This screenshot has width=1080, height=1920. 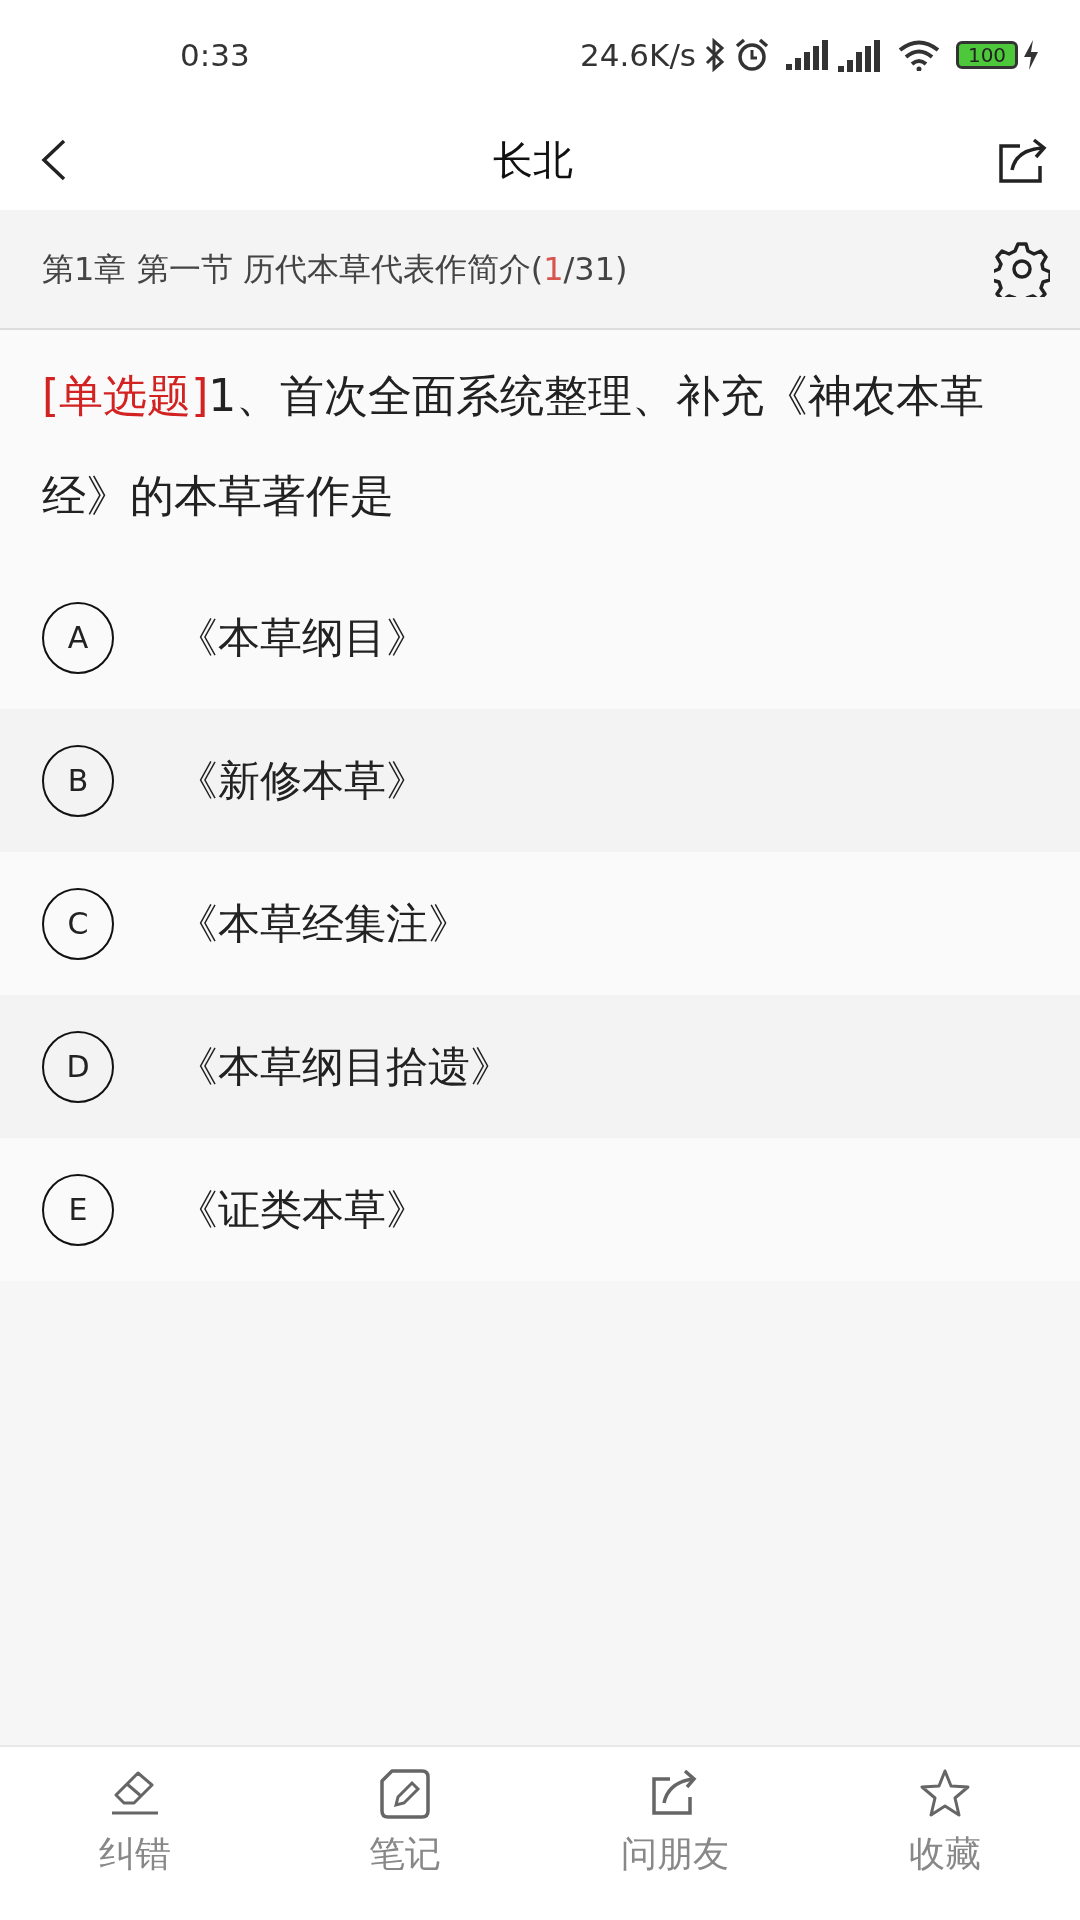 What do you see at coordinates (945, 1854) in the screenshot?
I see `toolbar-label: 收藏` at bounding box center [945, 1854].